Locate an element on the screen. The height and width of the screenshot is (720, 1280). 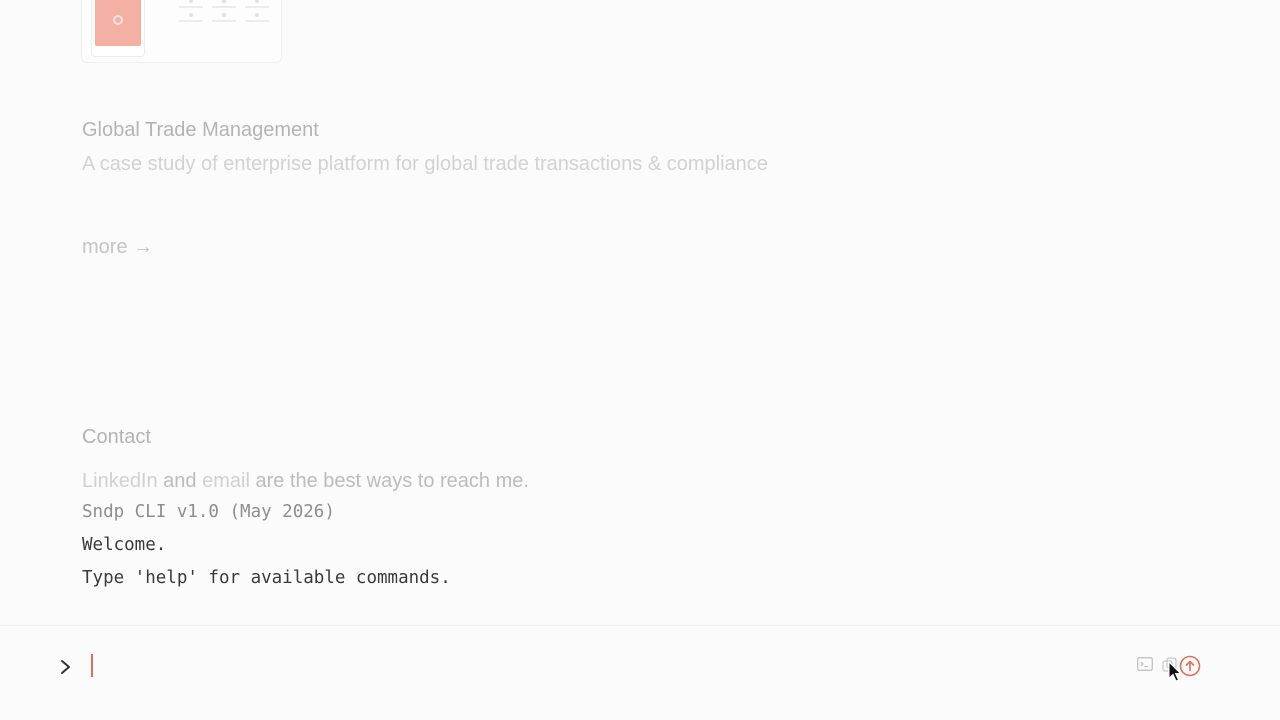
logo-icon is located at coordinates (118, 20).